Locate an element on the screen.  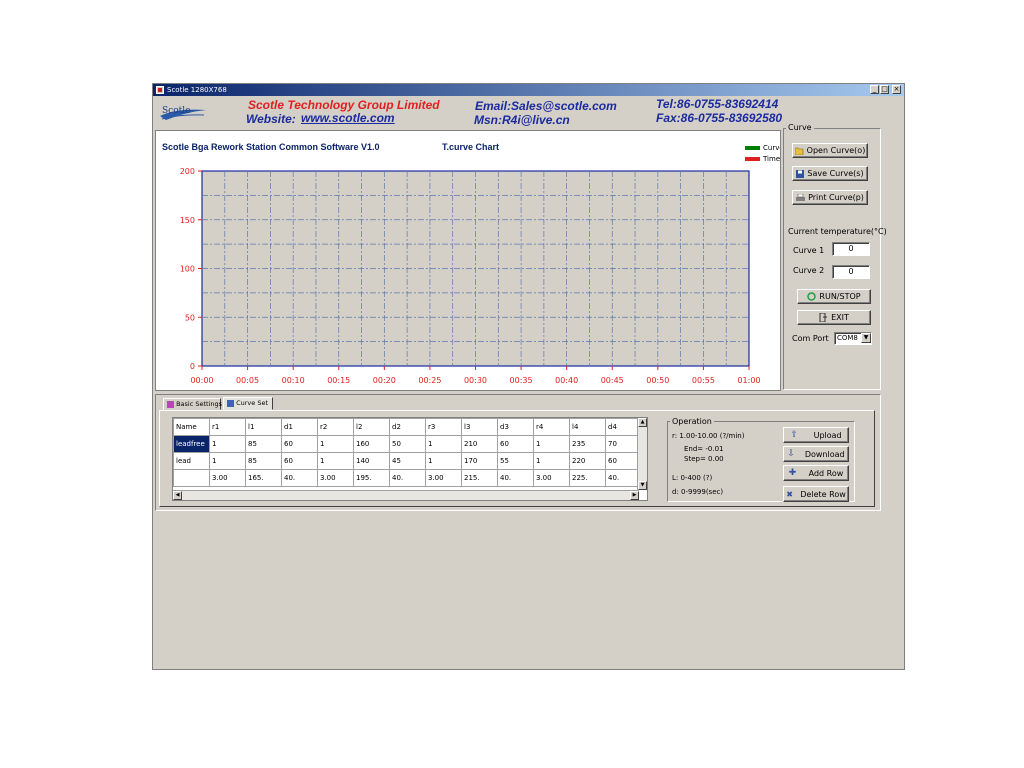
curve-group-caption: Curve is located at coordinates (800, 127).